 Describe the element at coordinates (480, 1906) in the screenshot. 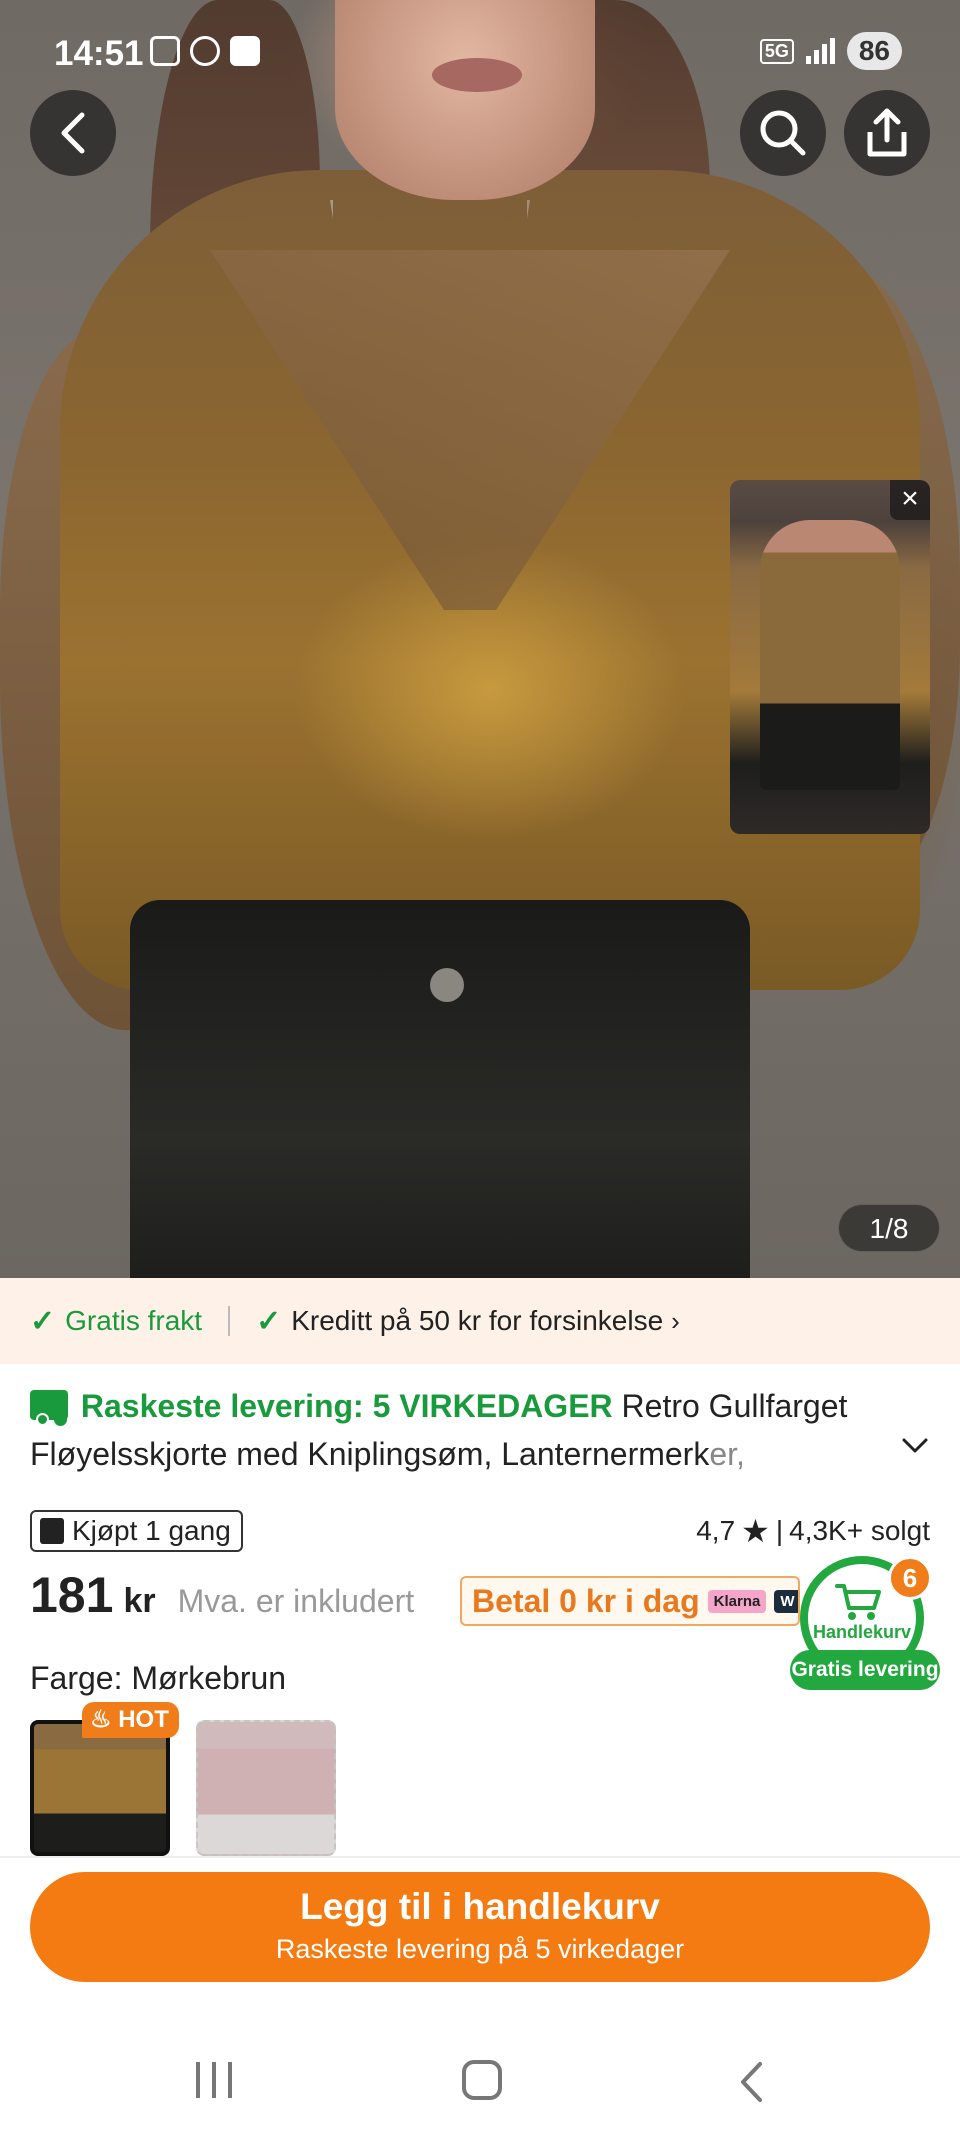

I see `add-to-cart-label: Legg til i handlekurv` at that location.